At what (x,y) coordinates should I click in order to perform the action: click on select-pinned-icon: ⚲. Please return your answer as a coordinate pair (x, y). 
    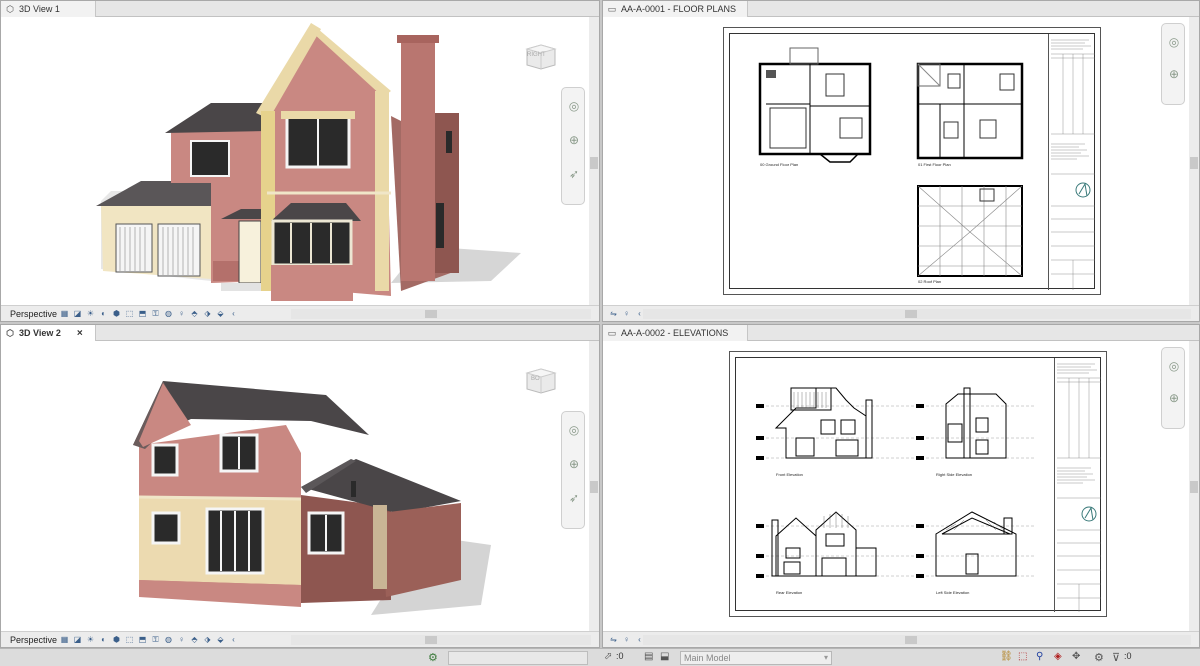
    Looking at the image, I should click on (1039, 656).